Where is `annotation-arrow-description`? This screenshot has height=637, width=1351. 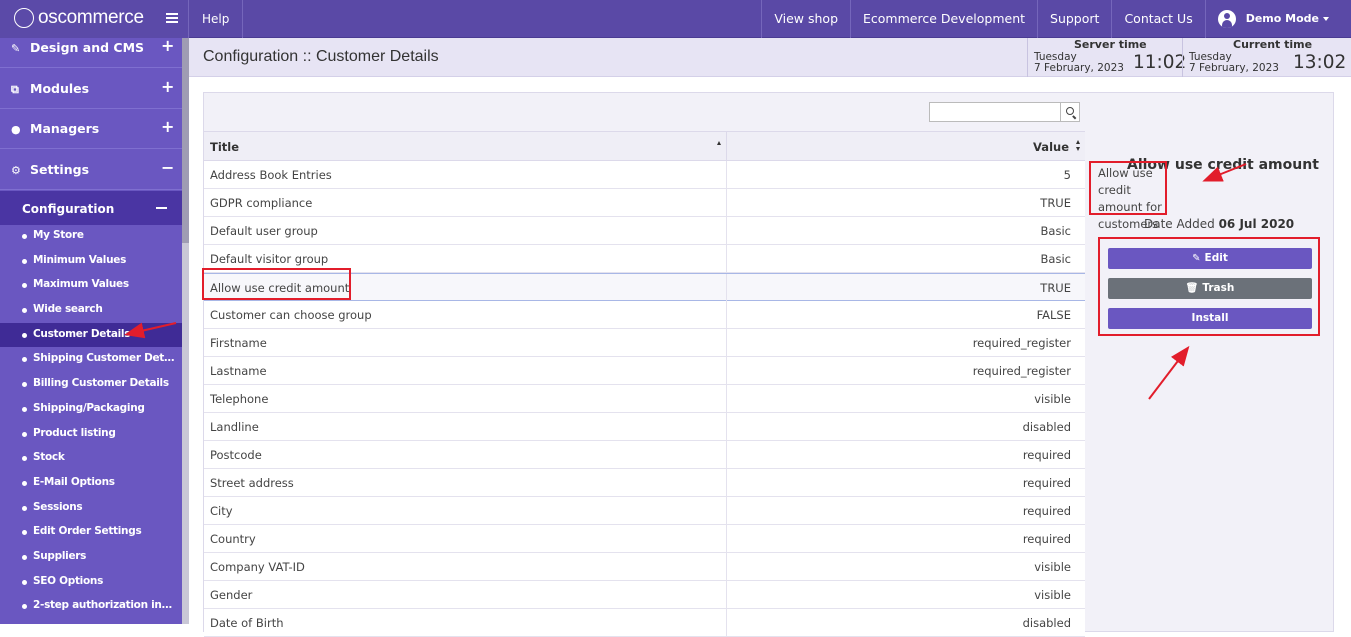 annotation-arrow-description is located at coordinates (1224, 172).